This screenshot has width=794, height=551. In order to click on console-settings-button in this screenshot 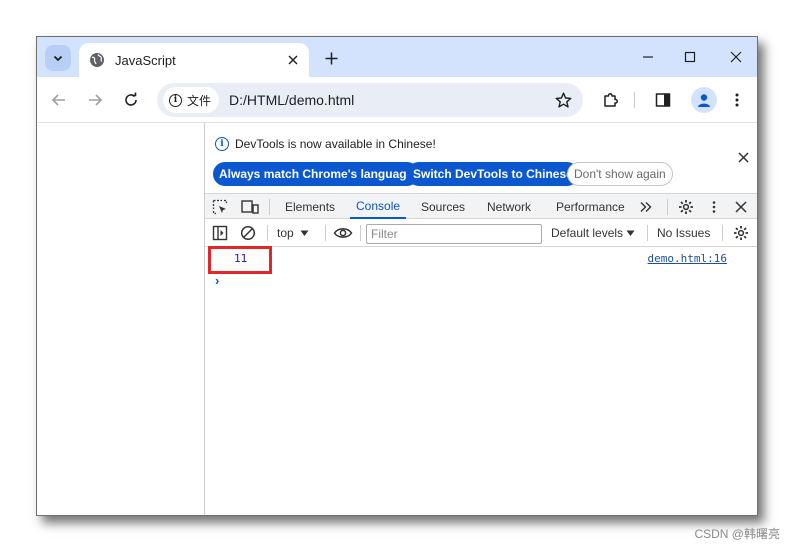, I will do `click(741, 233)`.